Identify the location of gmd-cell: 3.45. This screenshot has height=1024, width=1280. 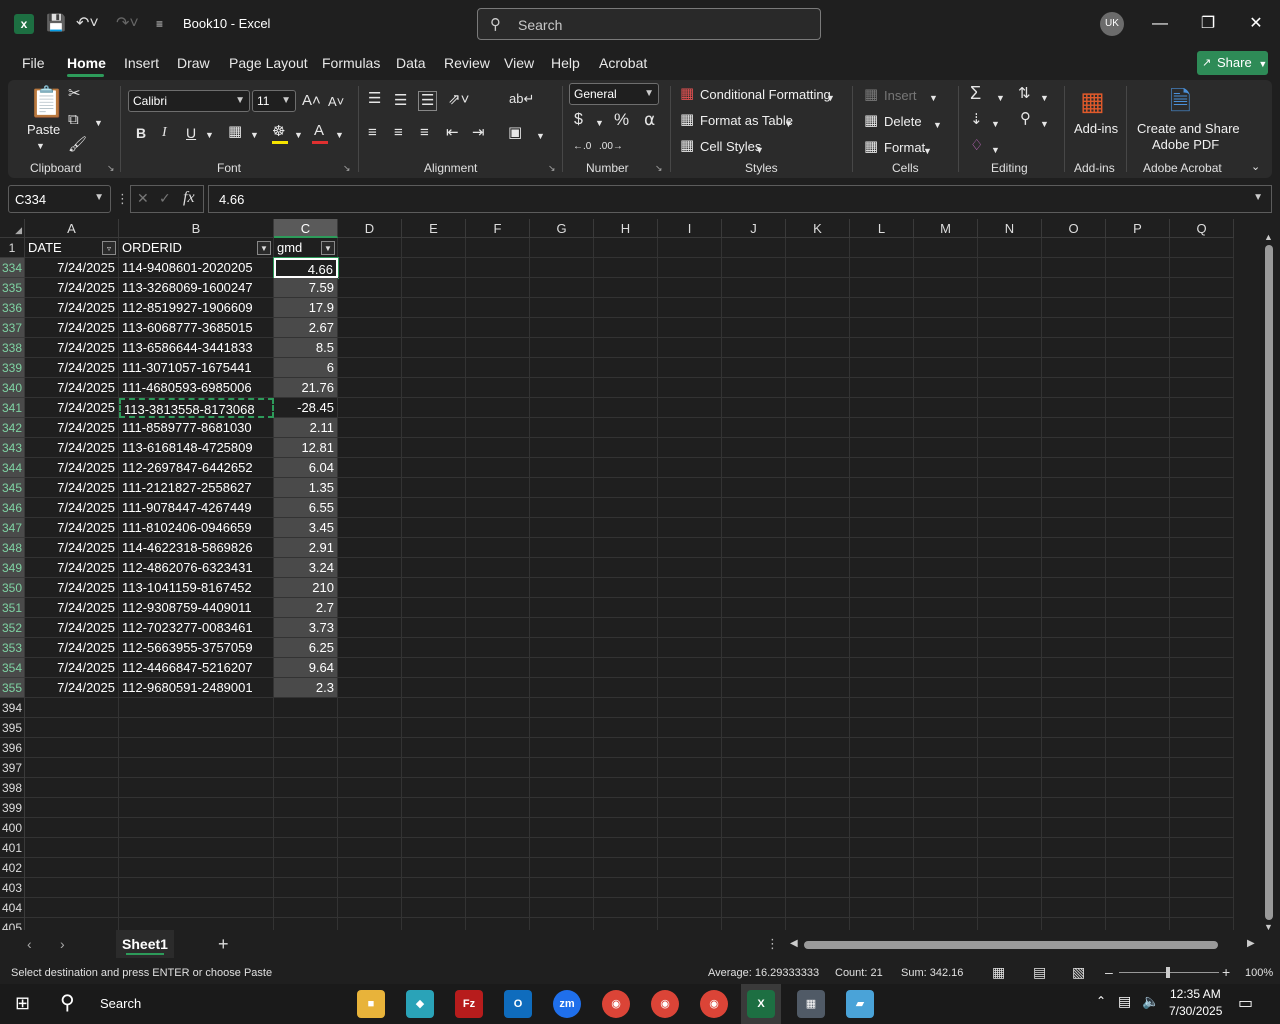
(306, 528).